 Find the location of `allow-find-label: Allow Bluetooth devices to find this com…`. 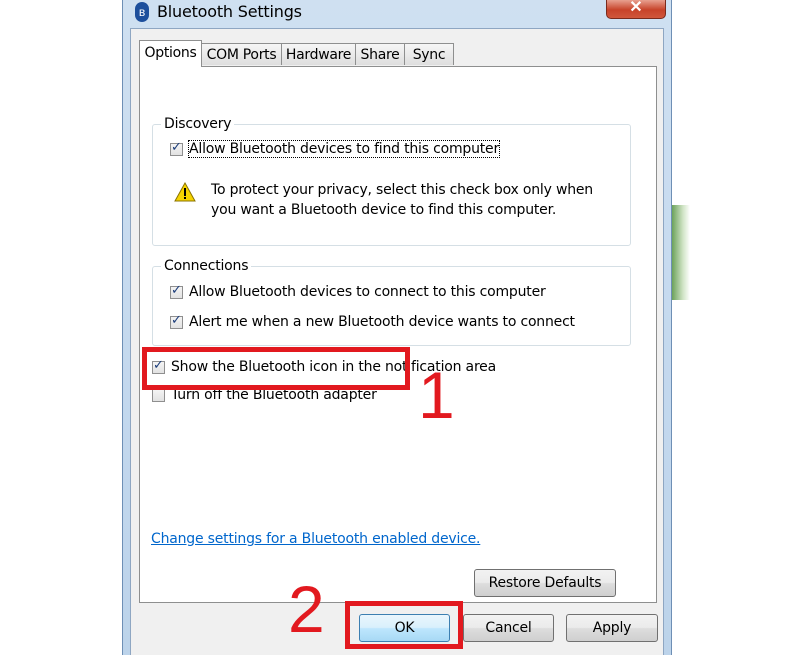

allow-find-label: Allow Bluetooth devices to find this com… is located at coordinates (344, 149).